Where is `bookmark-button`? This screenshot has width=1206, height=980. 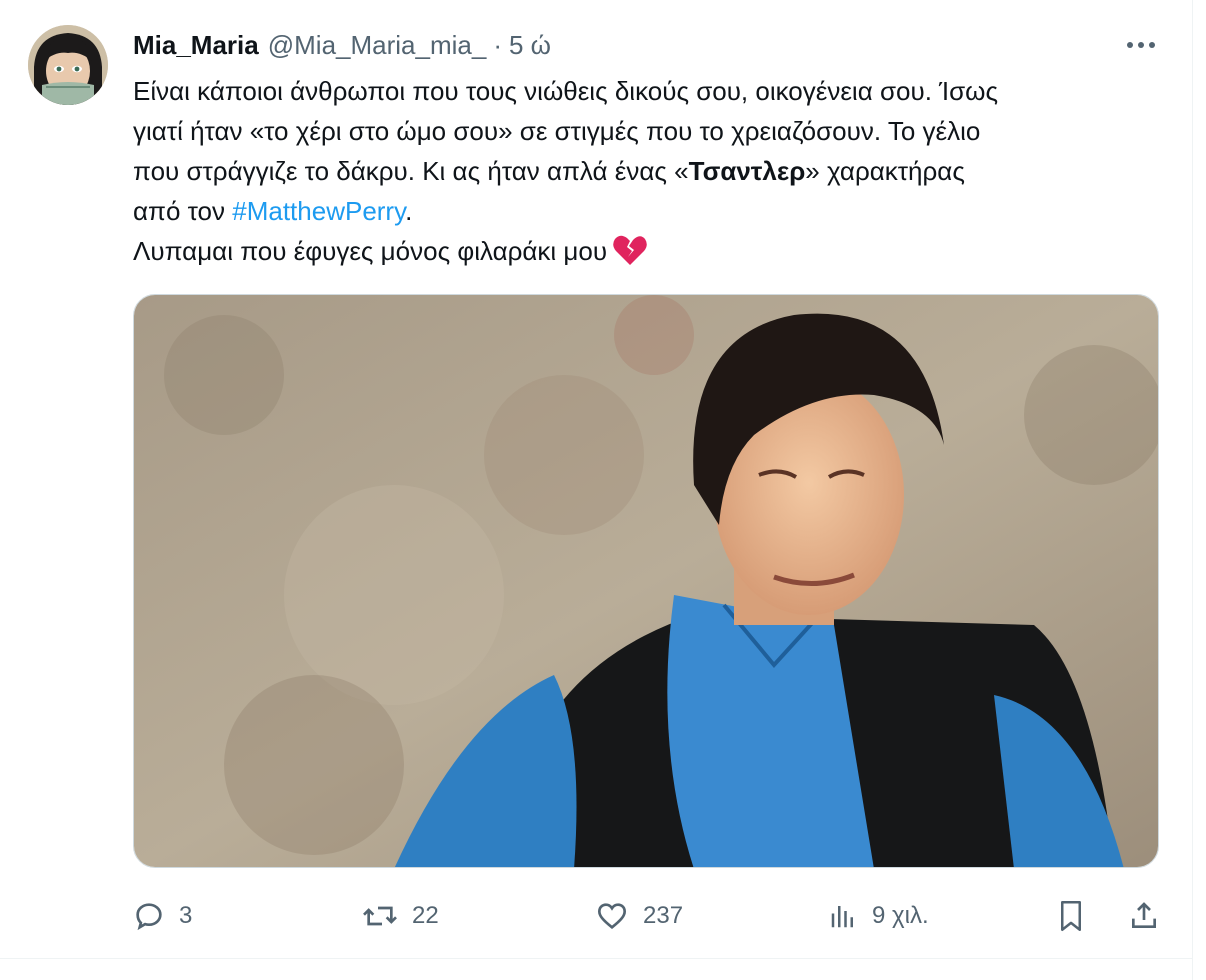 bookmark-button is located at coordinates (1071, 916).